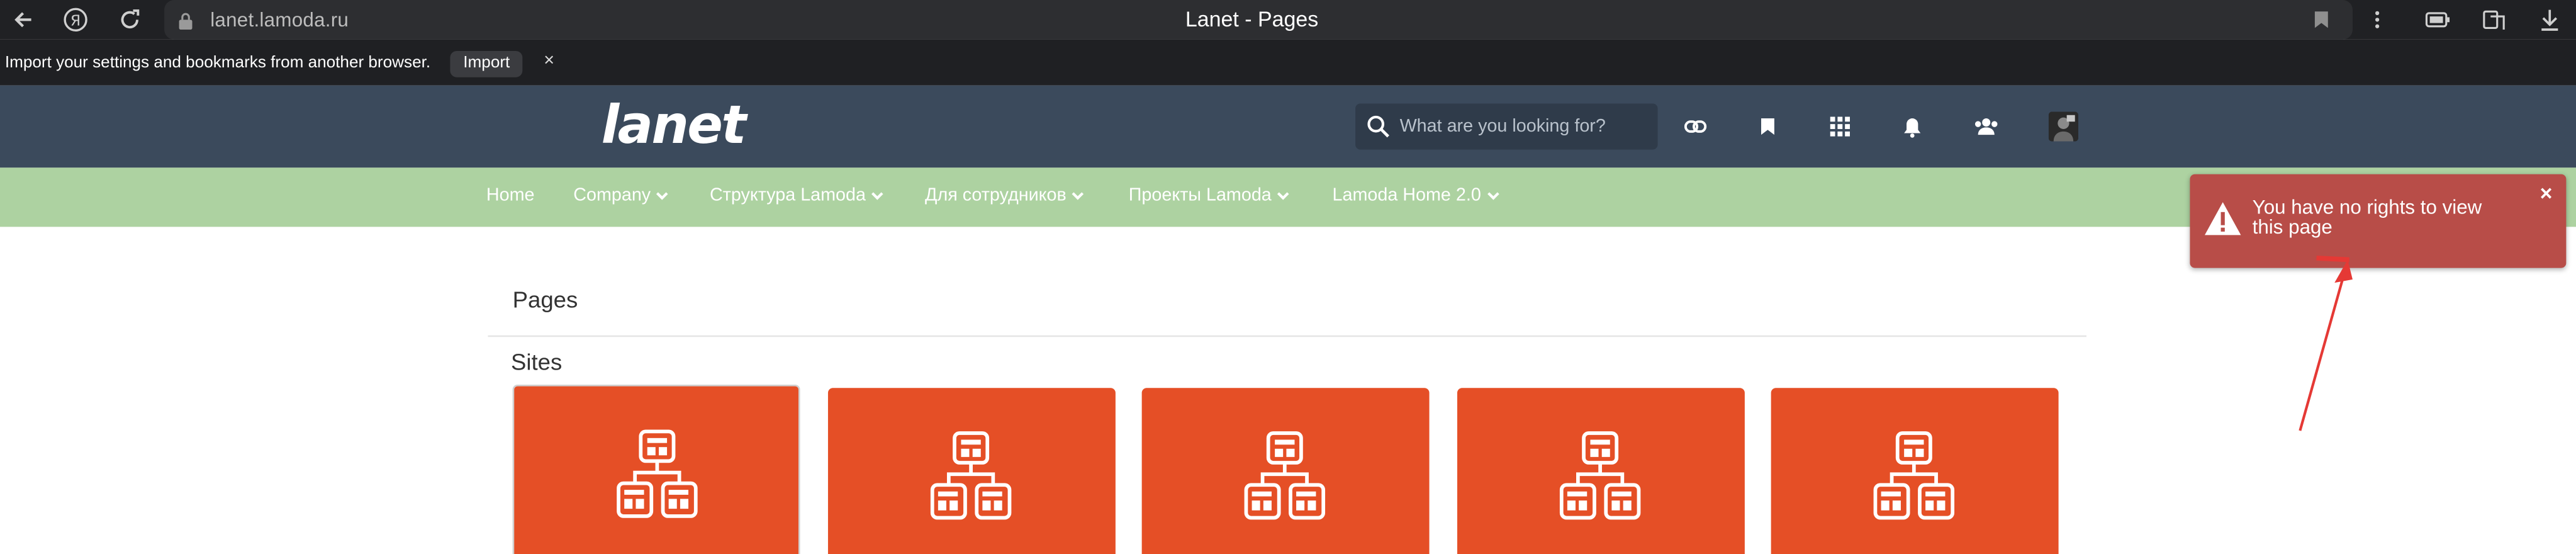 This screenshot has width=2576, height=554. Describe the element at coordinates (2326, 343) in the screenshot. I see `annotation-arrow` at that location.